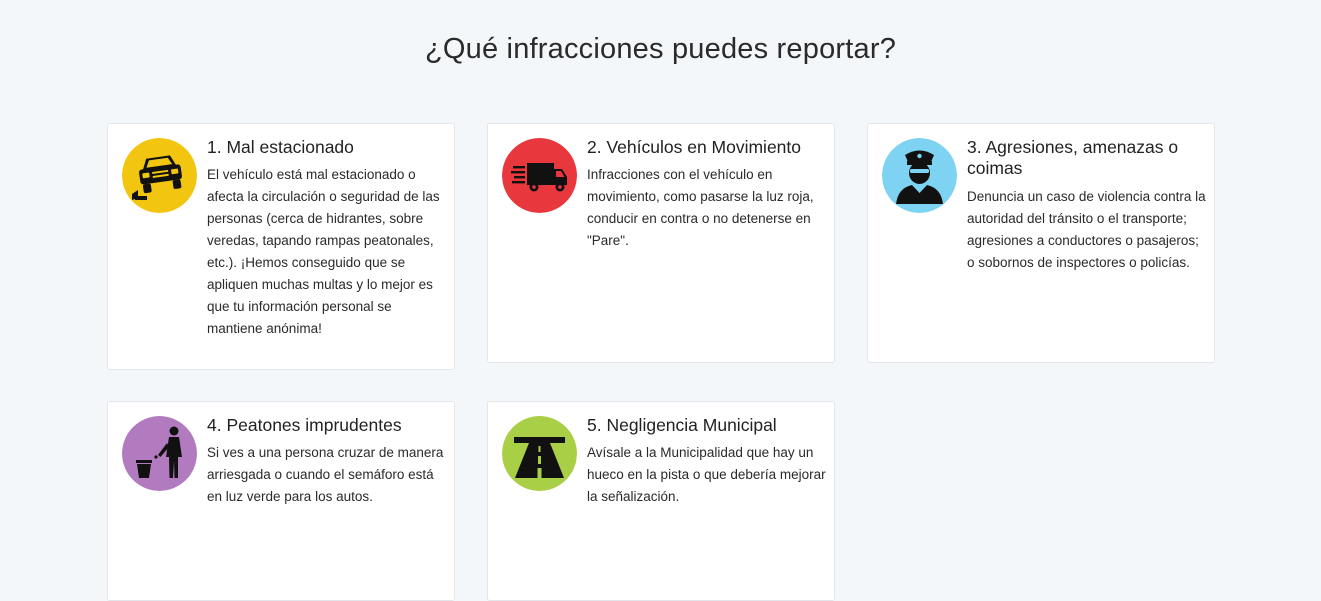  What do you see at coordinates (159, 175) in the screenshot?
I see `parked-car-icon` at bounding box center [159, 175].